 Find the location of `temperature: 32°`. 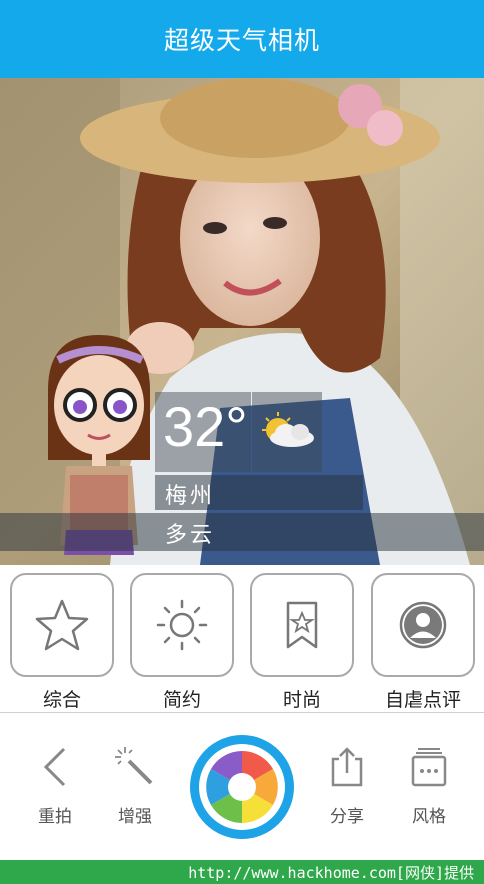

temperature: 32° is located at coordinates (205, 426).